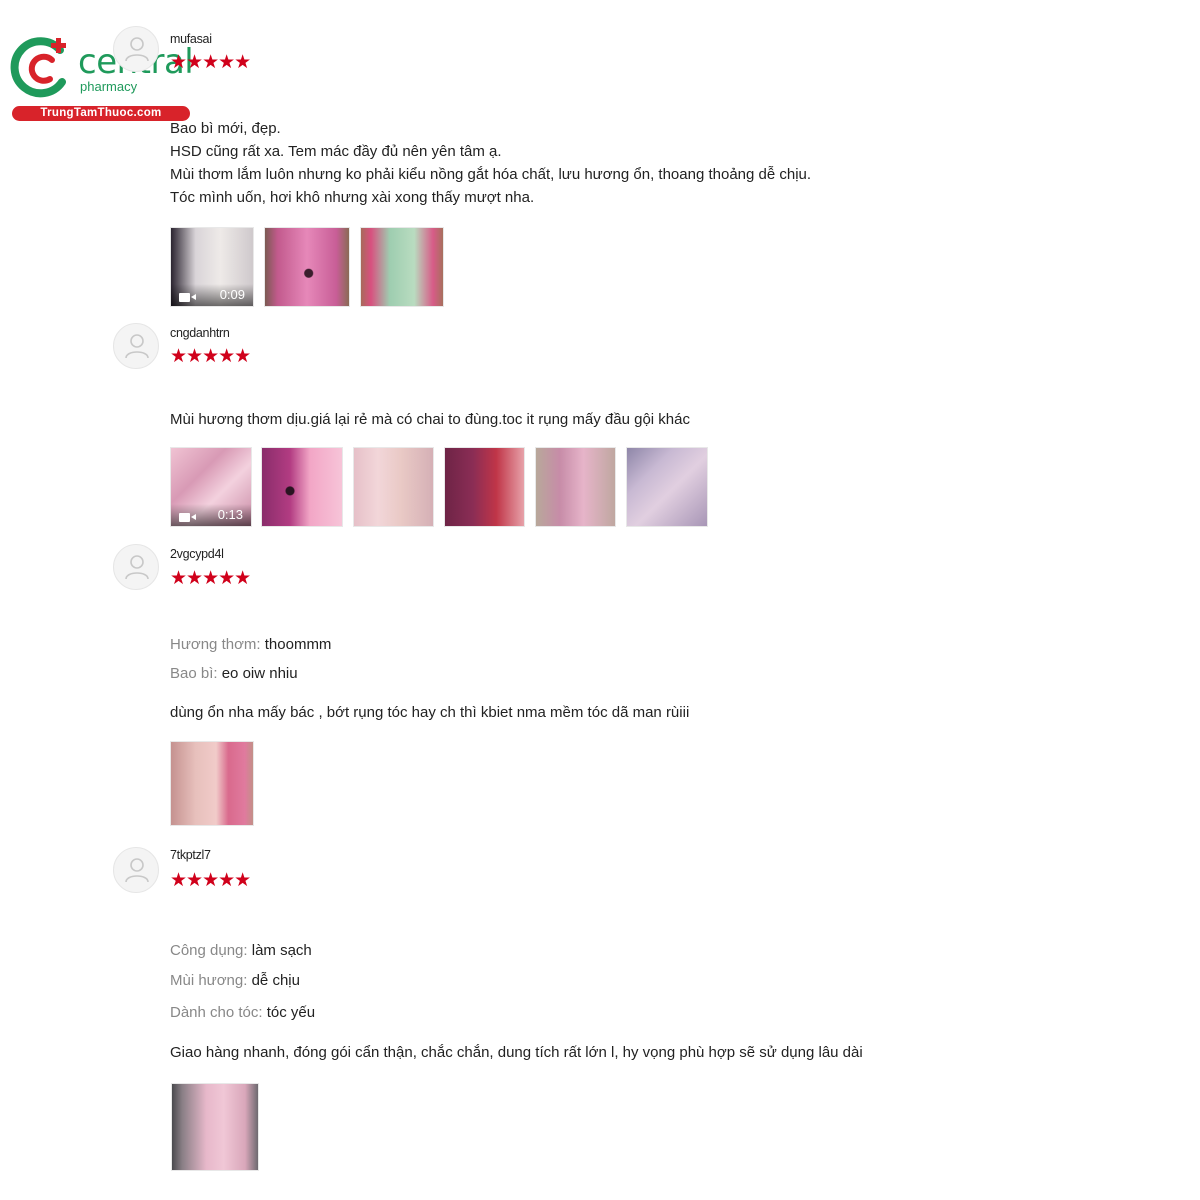 The image size is (1200, 1200). Describe the element at coordinates (38, 67) in the screenshot. I see `pharmacy-cross-logo-icon` at that location.